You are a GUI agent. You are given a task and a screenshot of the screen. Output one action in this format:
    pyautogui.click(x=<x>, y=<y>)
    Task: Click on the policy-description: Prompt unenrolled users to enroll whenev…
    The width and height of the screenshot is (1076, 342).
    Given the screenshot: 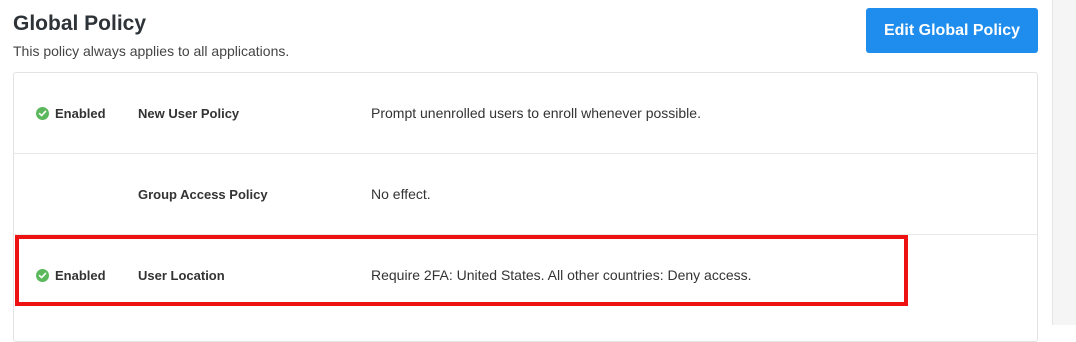 What is the action you would take?
    pyautogui.click(x=536, y=113)
    